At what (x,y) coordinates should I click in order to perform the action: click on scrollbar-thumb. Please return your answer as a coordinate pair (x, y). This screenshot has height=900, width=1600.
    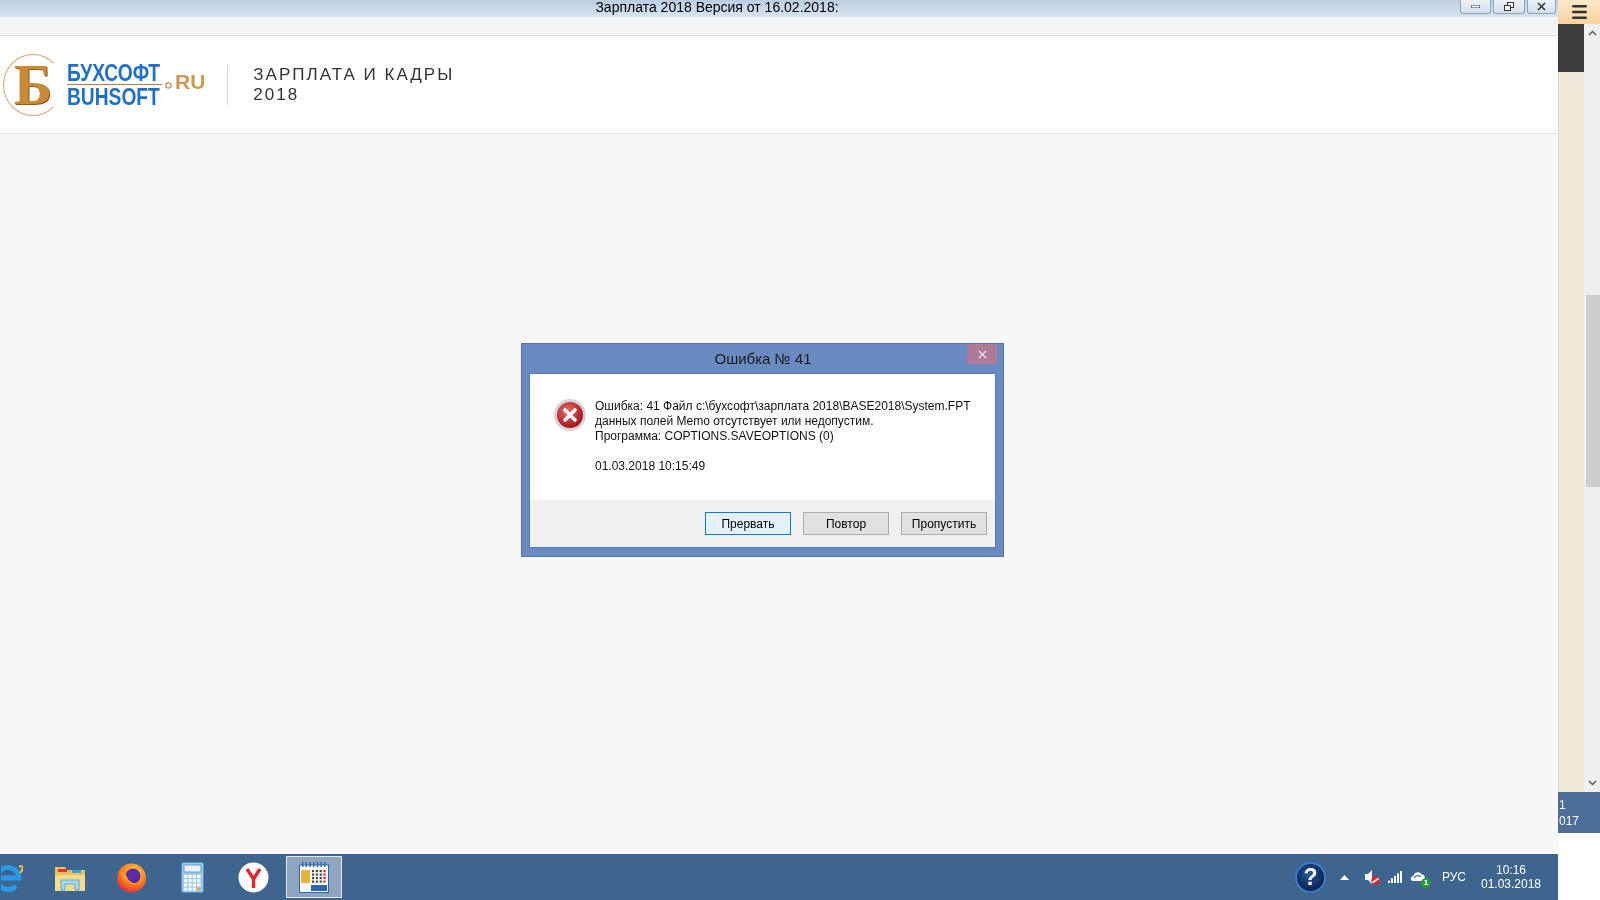
    Looking at the image, I should click on (1593, 391).